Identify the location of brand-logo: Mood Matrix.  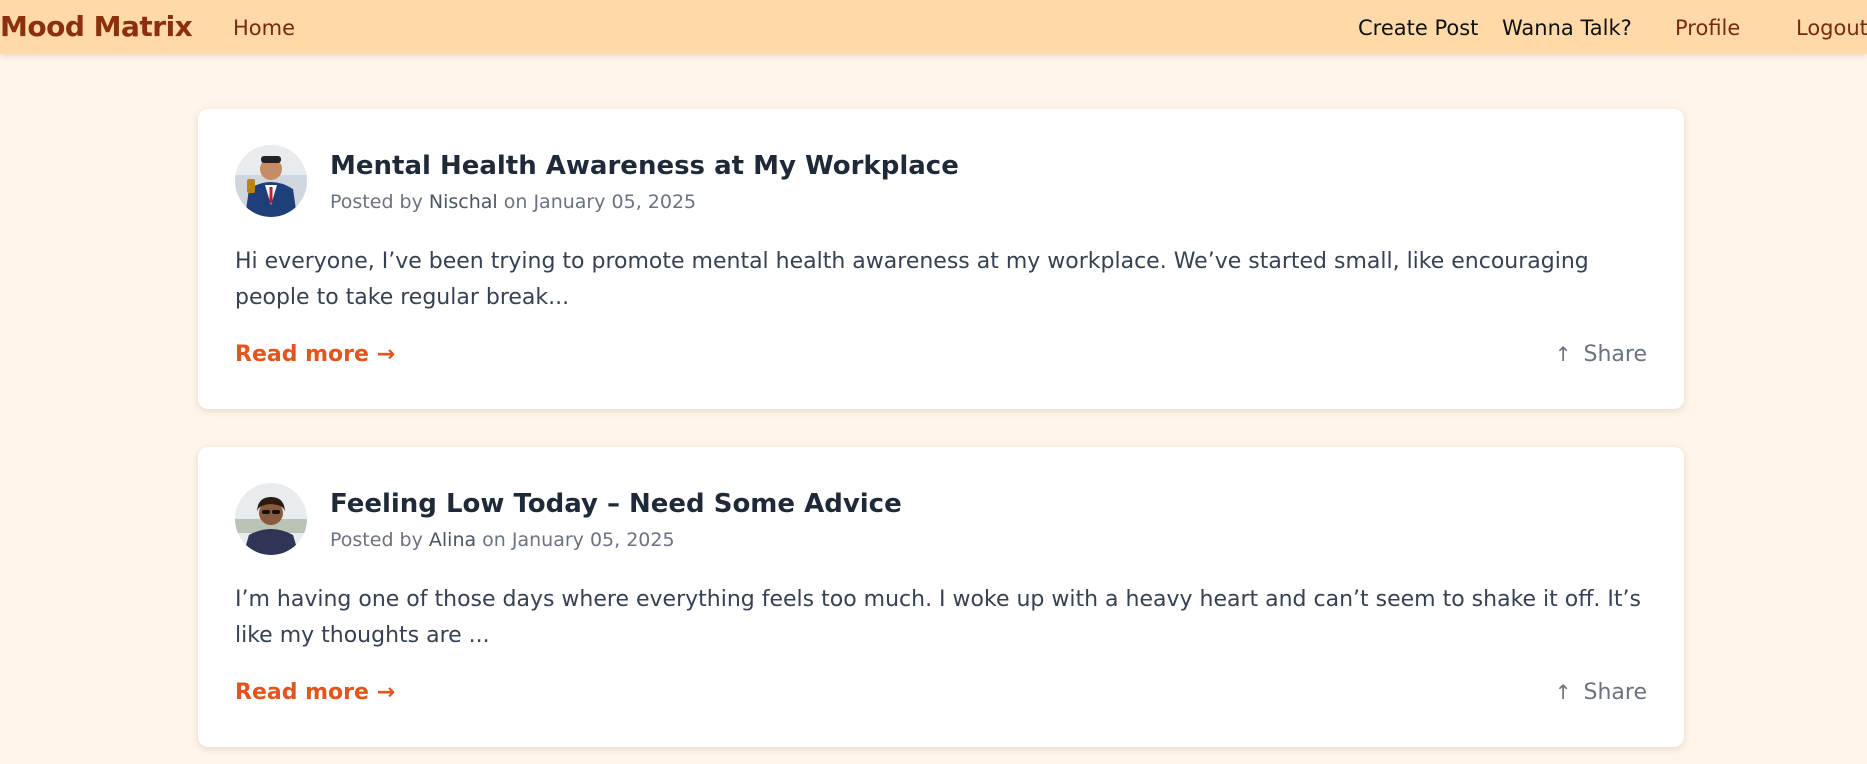
(96, 26).